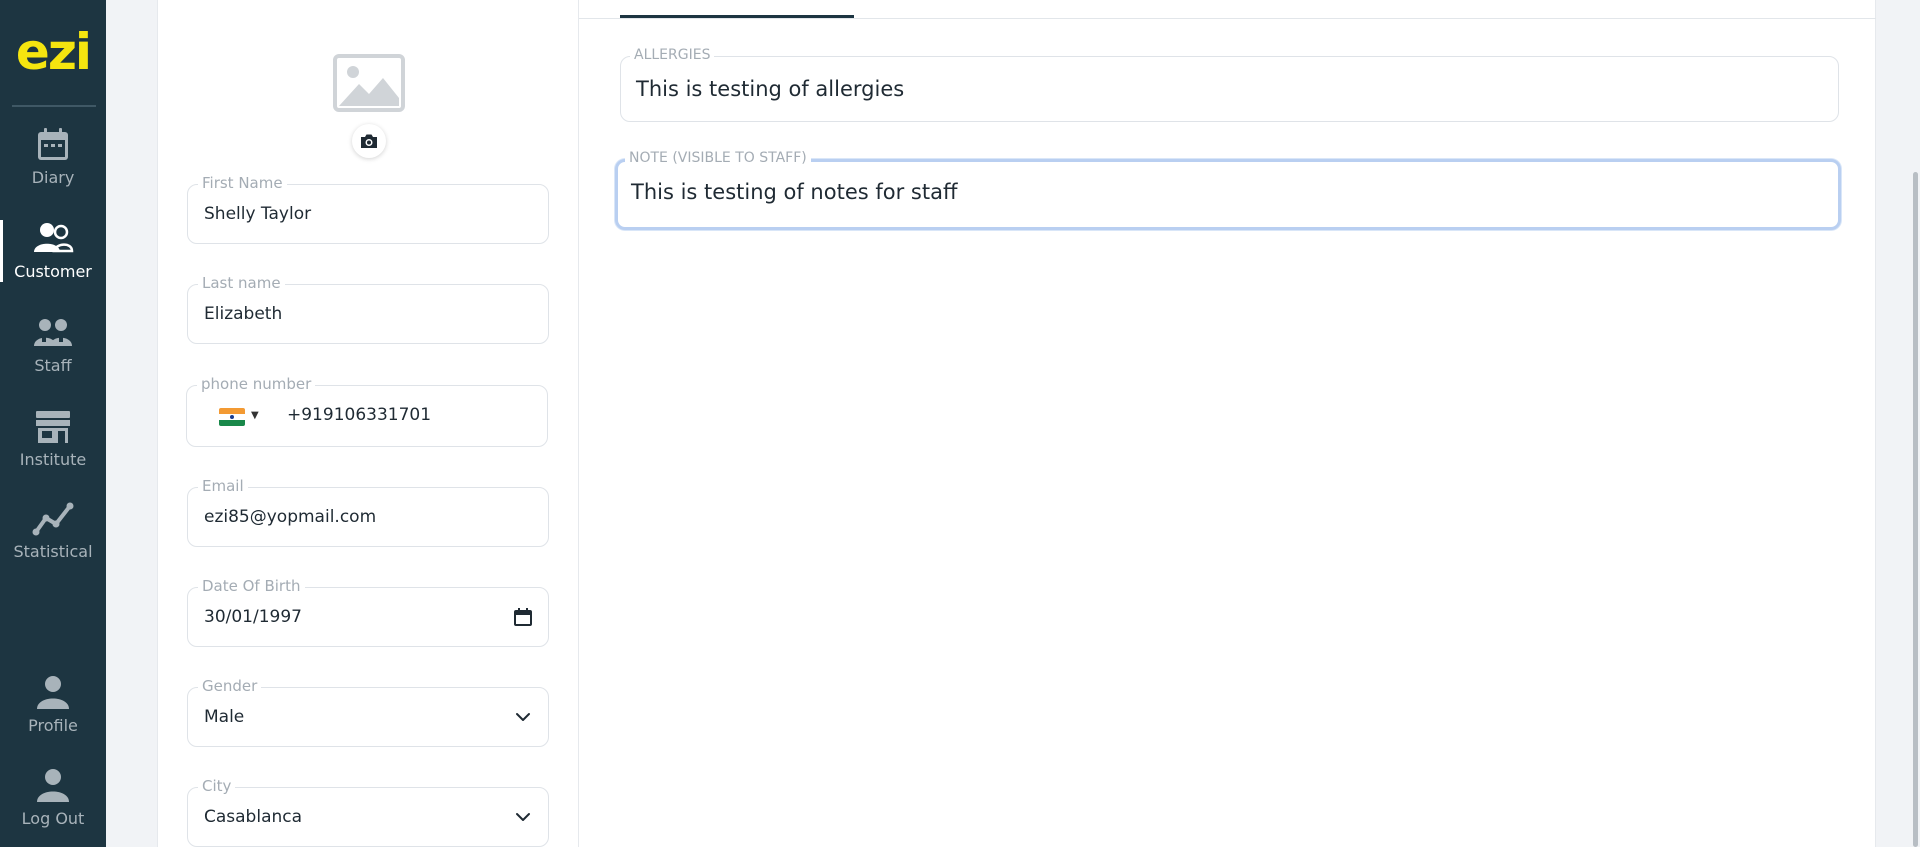 The width and height of the screenshot is (1920, 847). What do you see at coordinates (53, 365) in the screenshot?
I see `sidebar-item-label: Staff` at bounding box center [53, 365].